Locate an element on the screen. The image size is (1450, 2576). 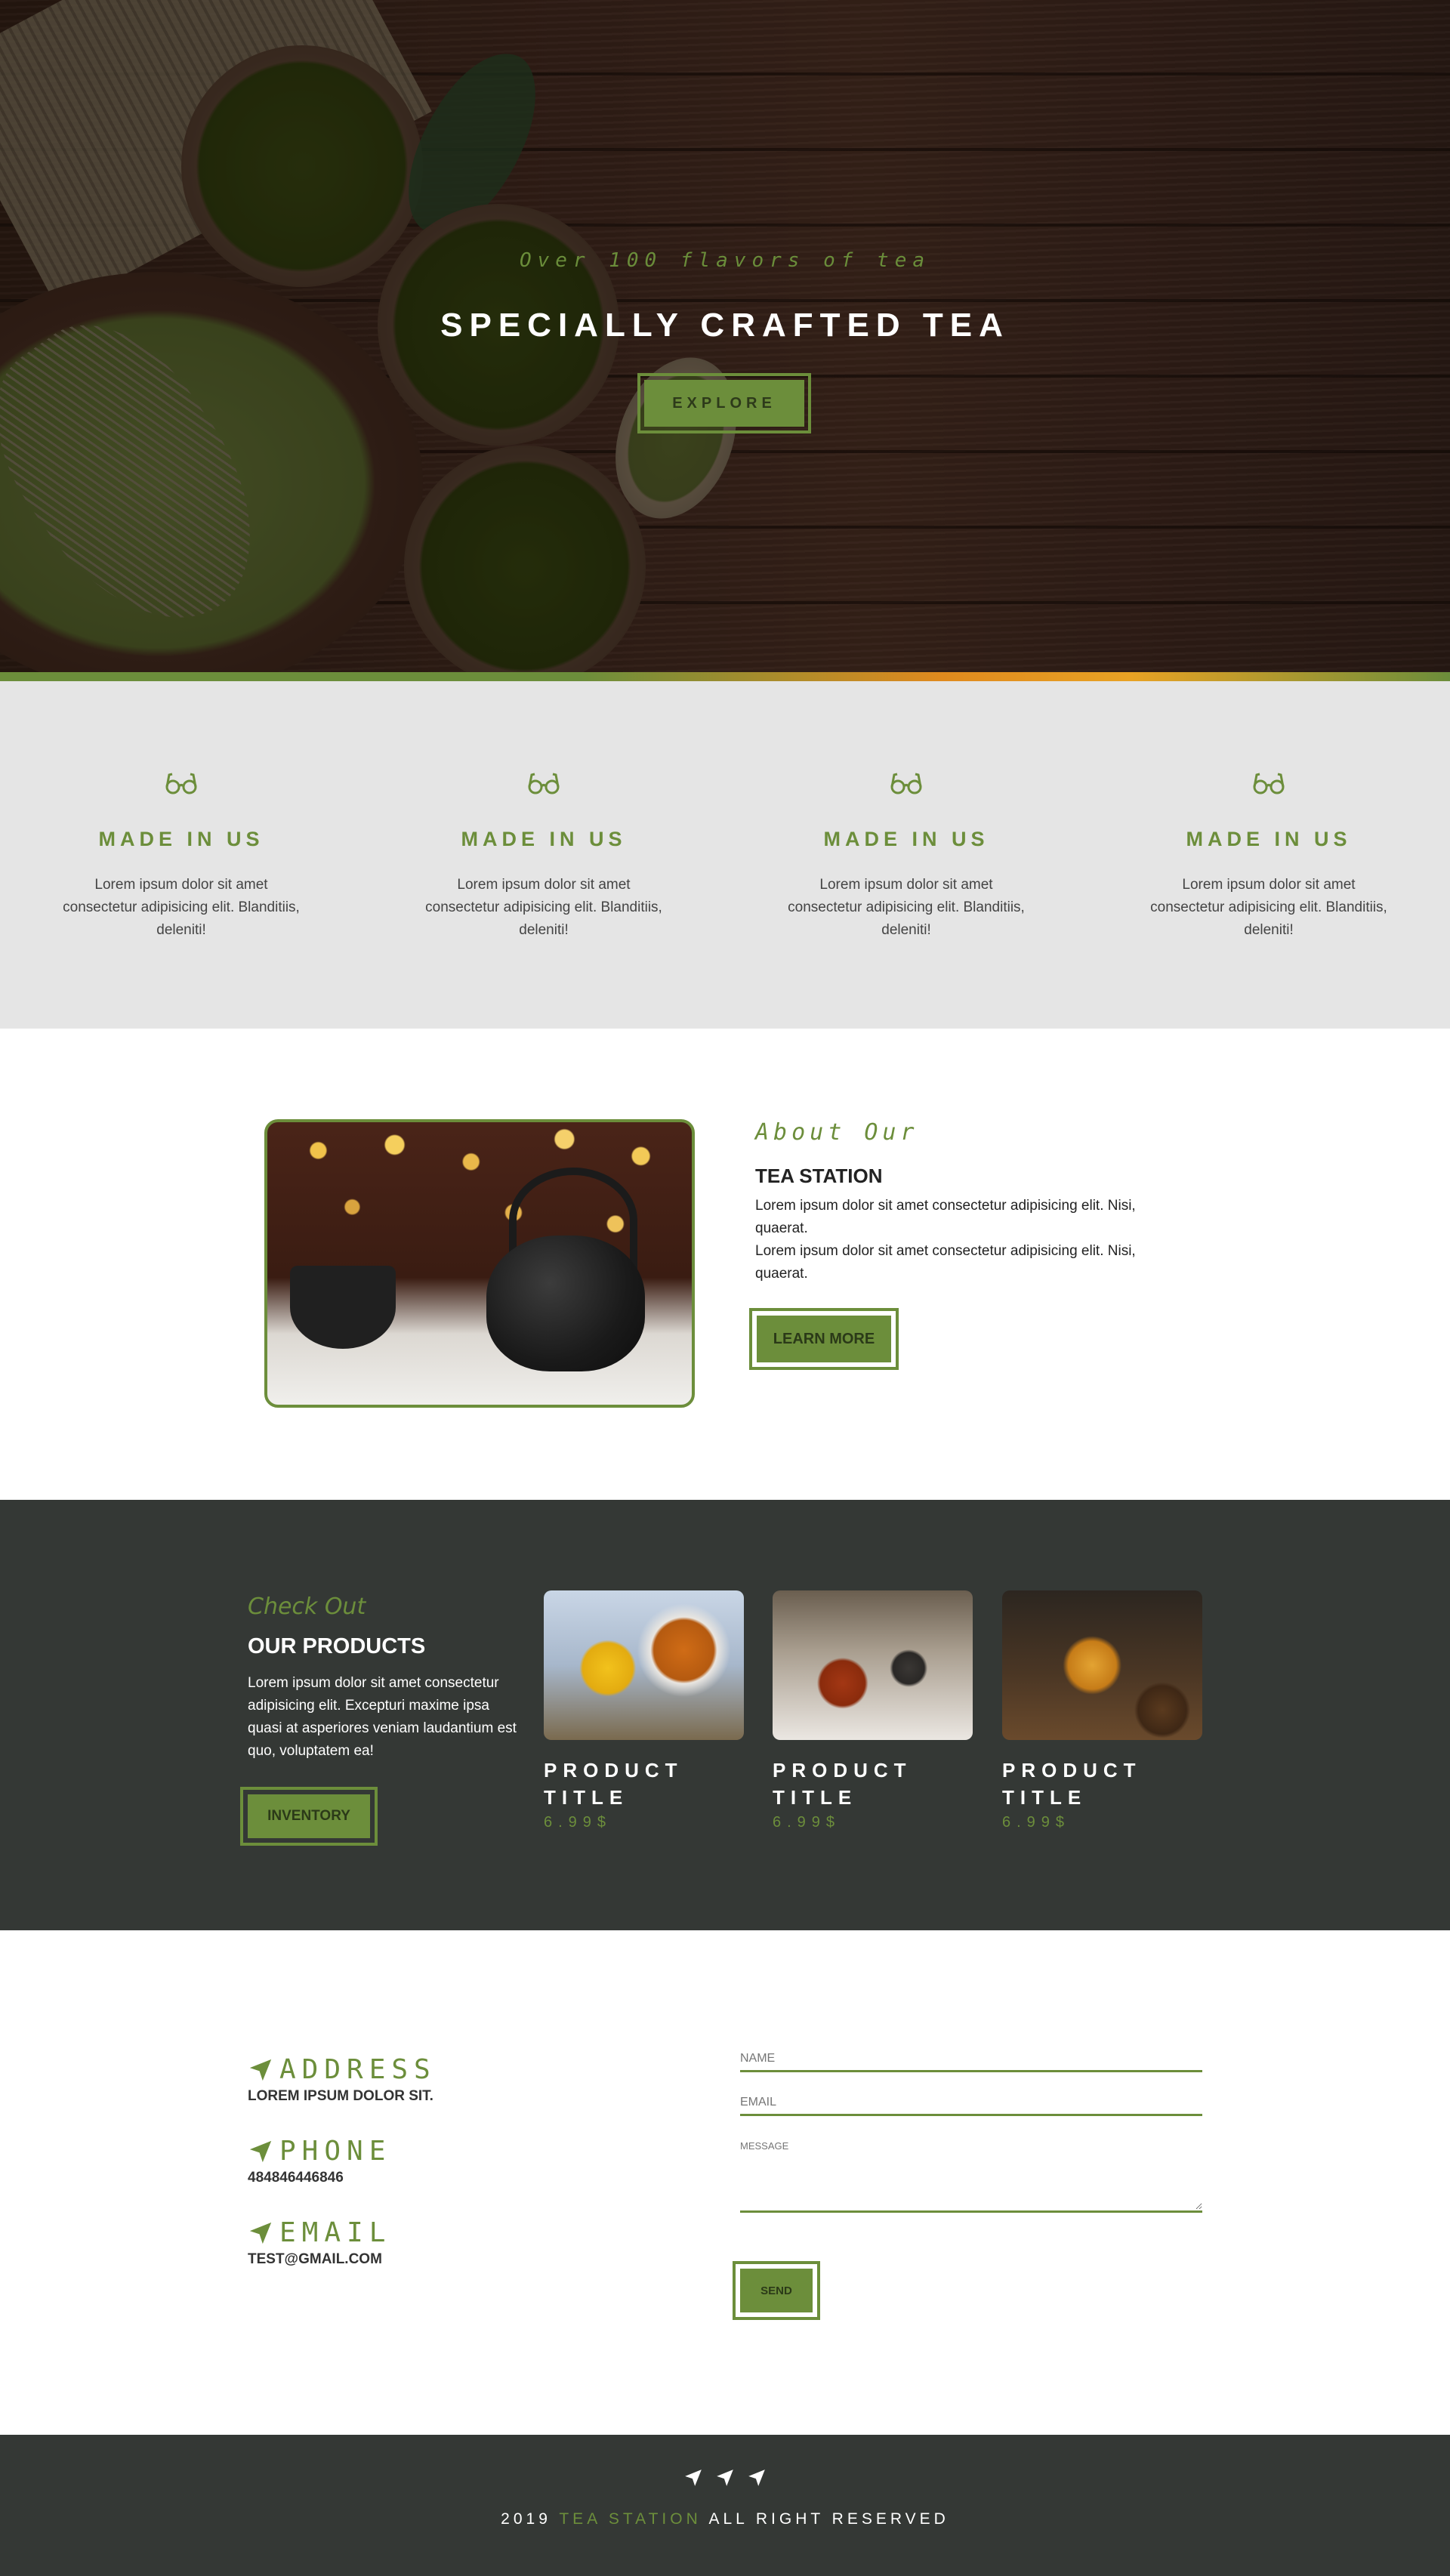
inventory-button: INVENTORY is located at coordinates (309, 1816).